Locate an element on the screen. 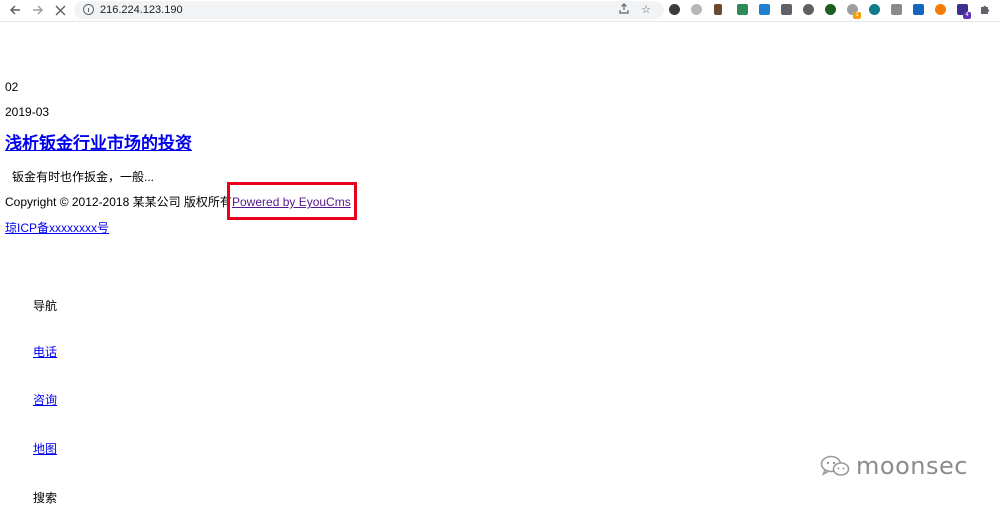 This screenshot has width=1000, height=509. icp-link: 琼ICP备xxxxxxxx号 is located at coordinates (57, 228).